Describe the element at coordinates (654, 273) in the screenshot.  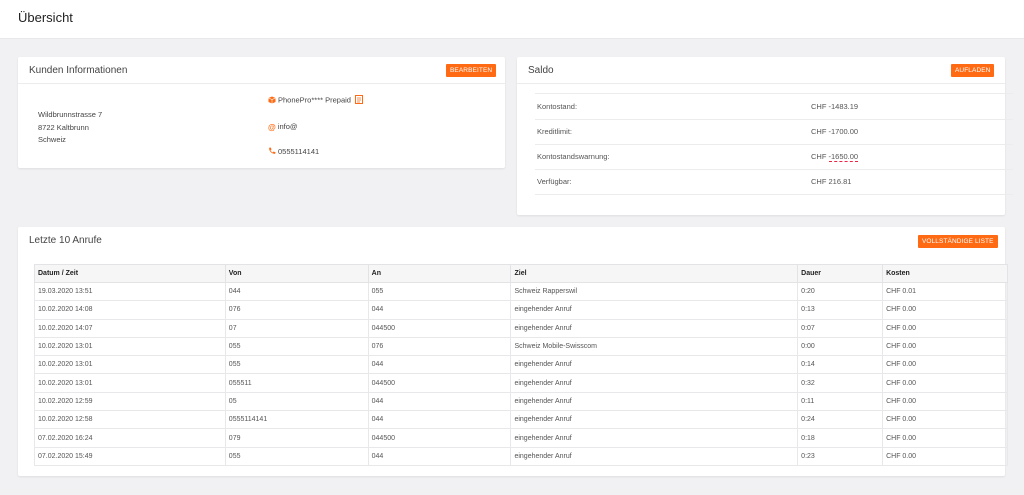
I see `column-header-destination: Ziel` at that location.